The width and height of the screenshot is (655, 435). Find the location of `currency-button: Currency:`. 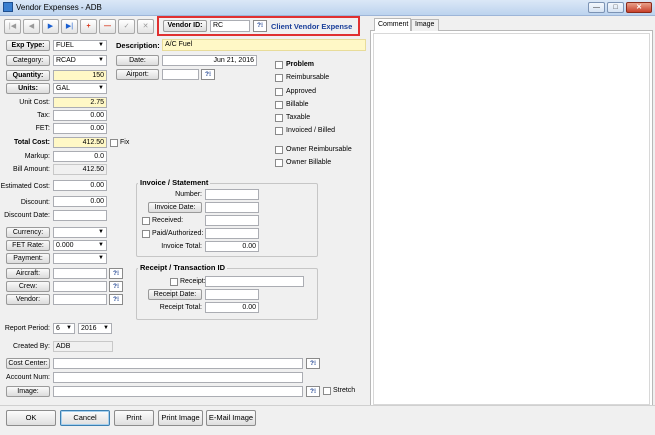

currency-button: Currency: is located at coordinates (28, 232).